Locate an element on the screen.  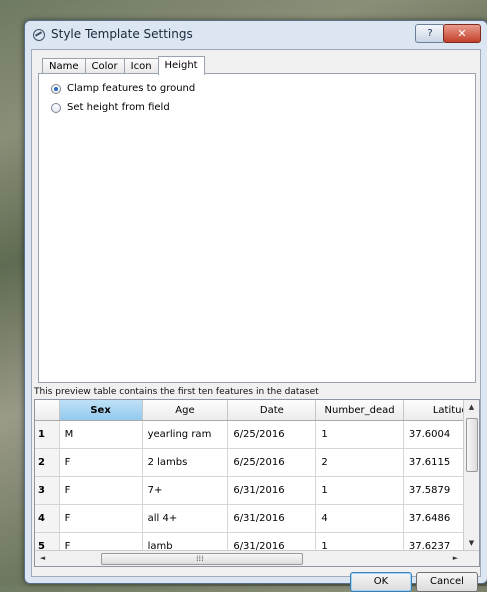
row-number-header is located at coordinates (47, 410).